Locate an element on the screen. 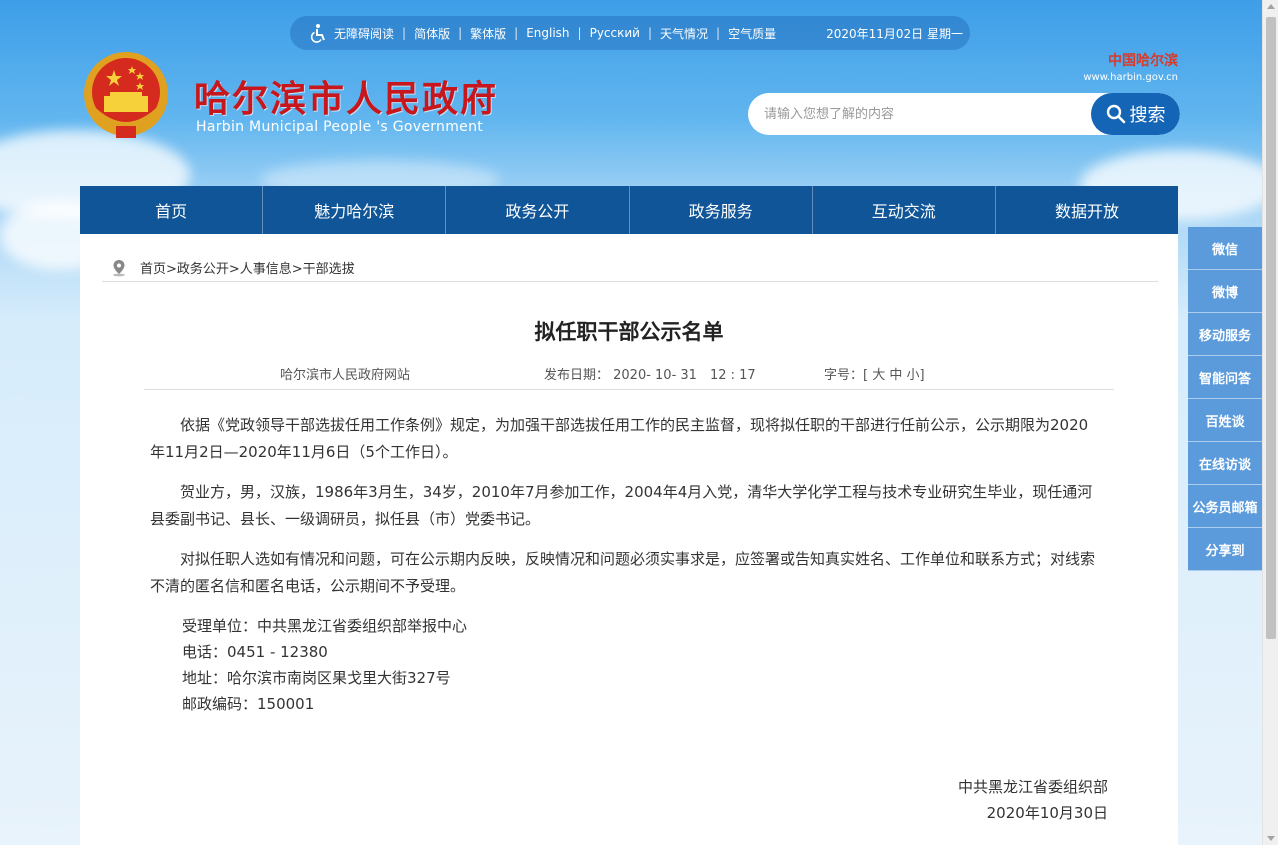 The image size is (1278, 845). search-button-label: 搜索 is located at coordinates (1147, 115).